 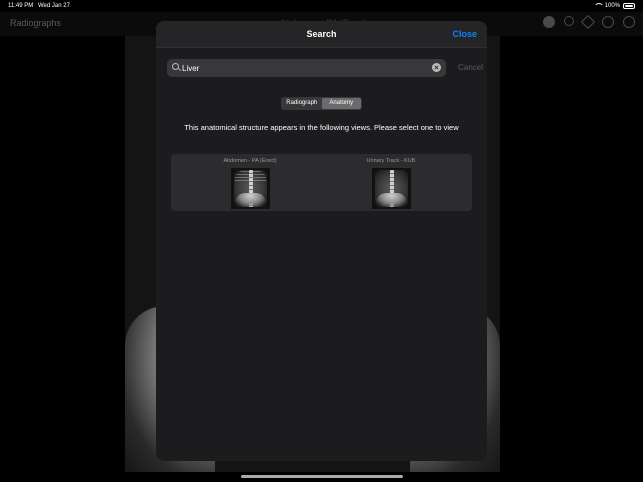 I want to click on info-icon, so click(x=608, y=22).